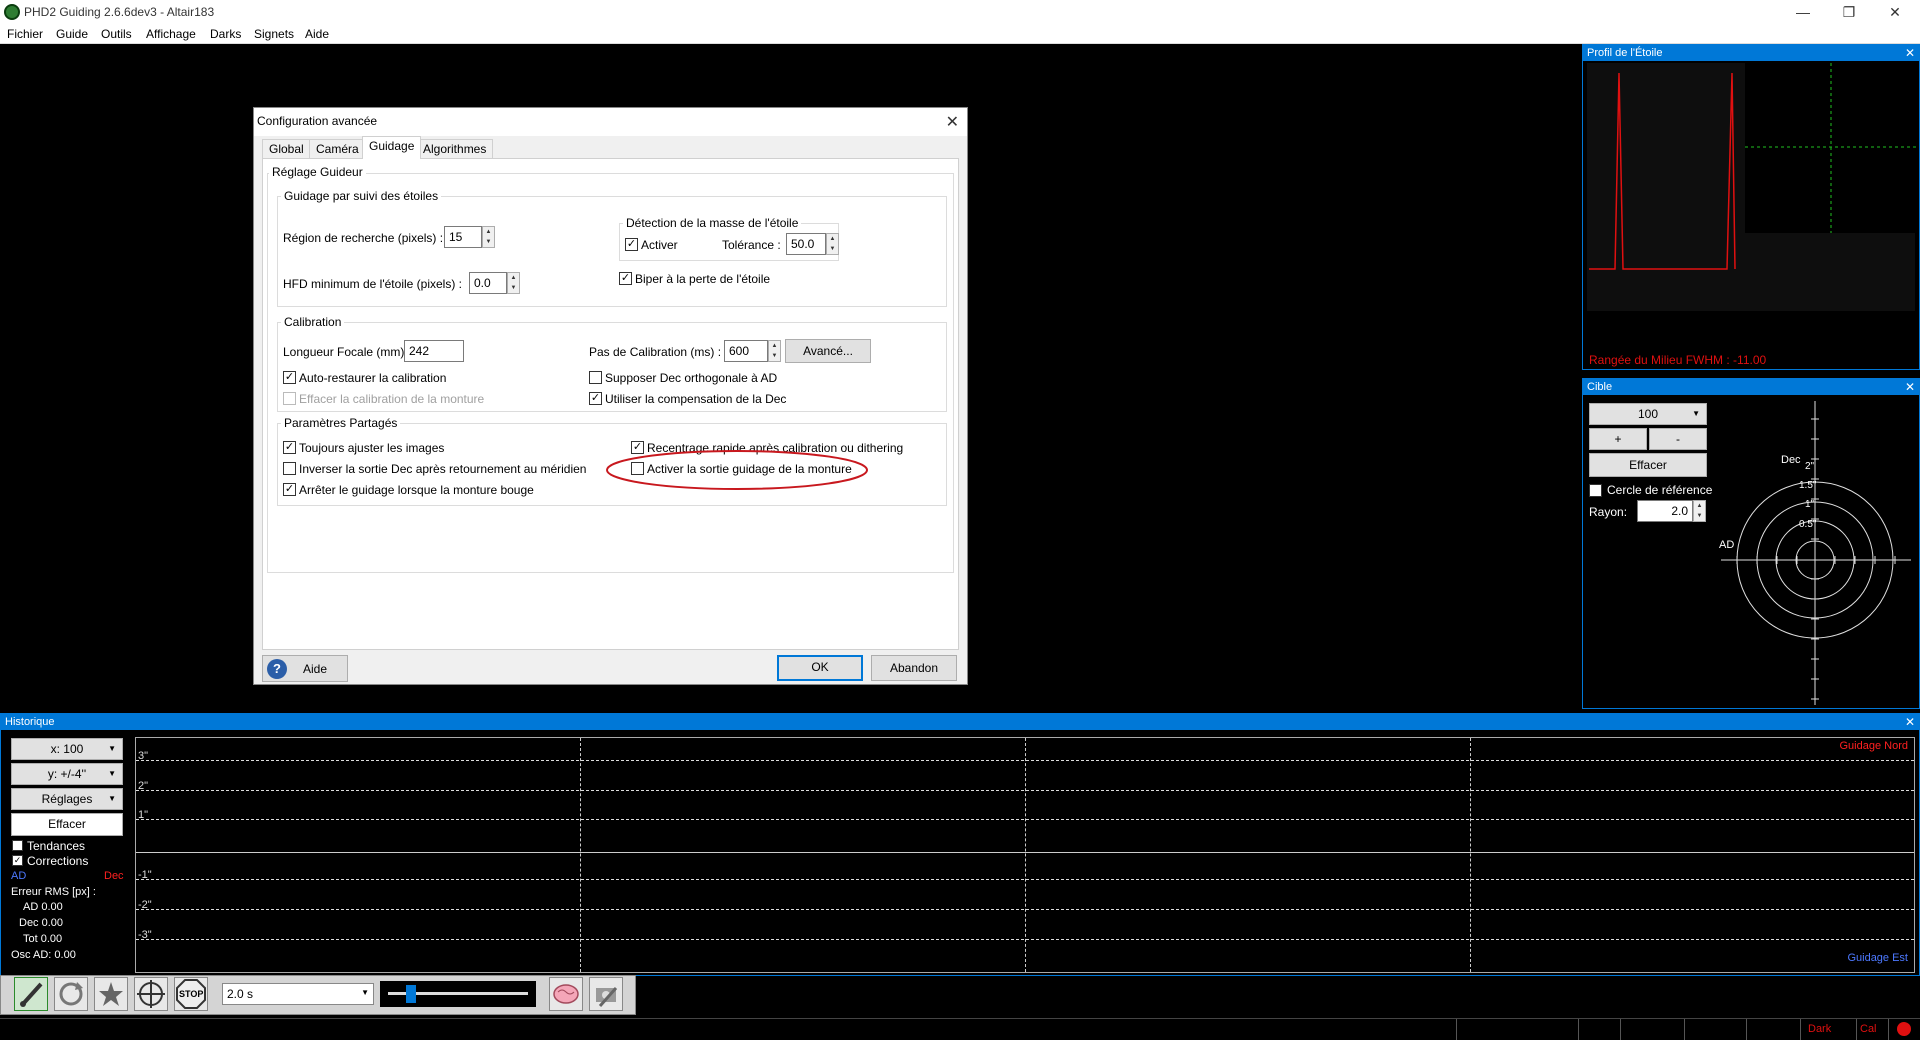 This screenshot has width=1920, height=1040. I want to click on reverse-dec-checkbox, so click(289, 468).